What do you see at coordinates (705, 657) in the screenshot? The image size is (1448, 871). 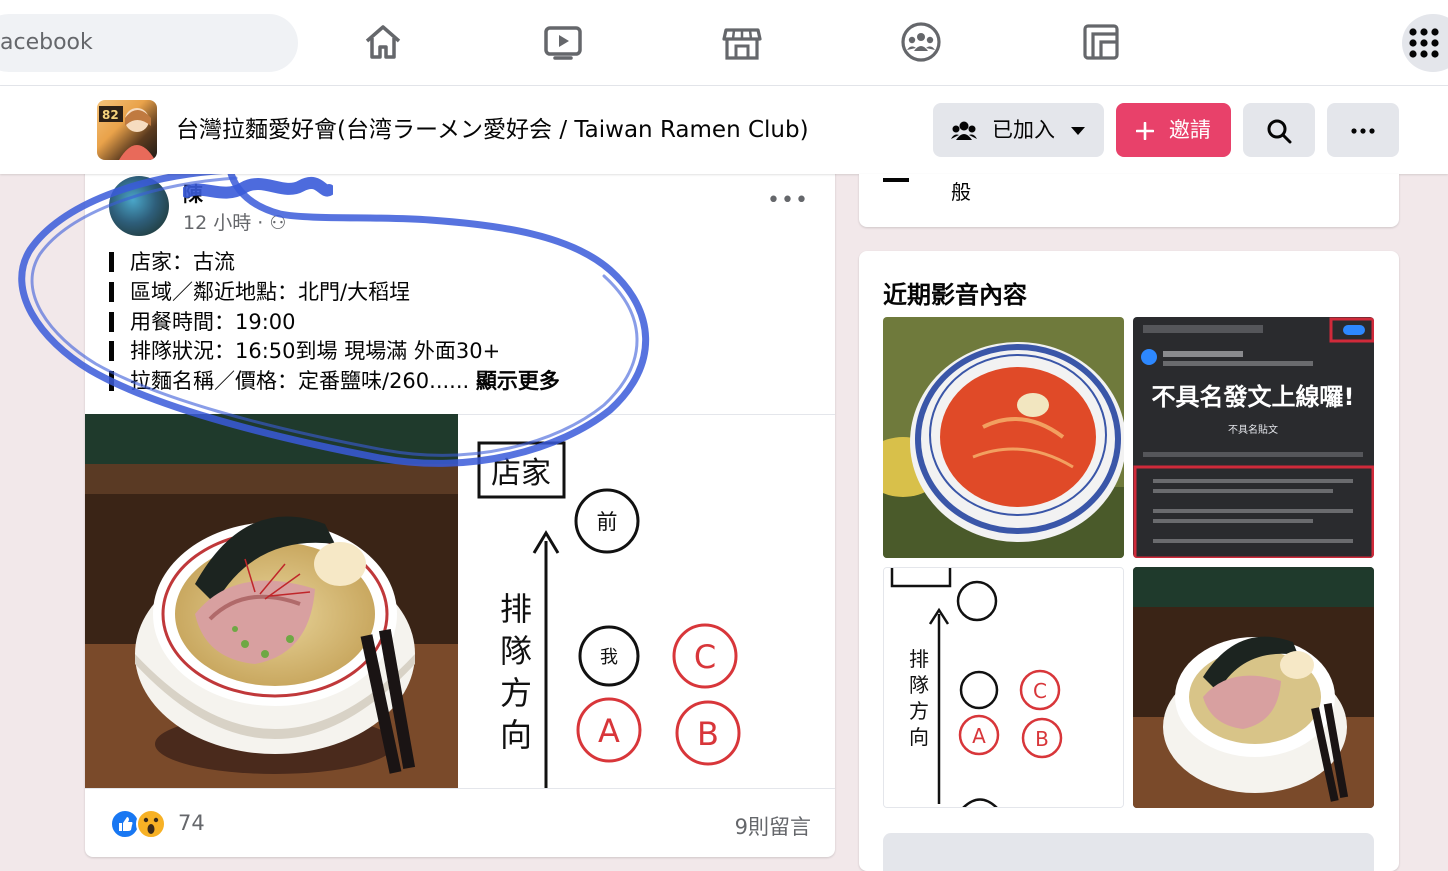 I see `diagram-c-label: C` at bounding box center [705, 657].